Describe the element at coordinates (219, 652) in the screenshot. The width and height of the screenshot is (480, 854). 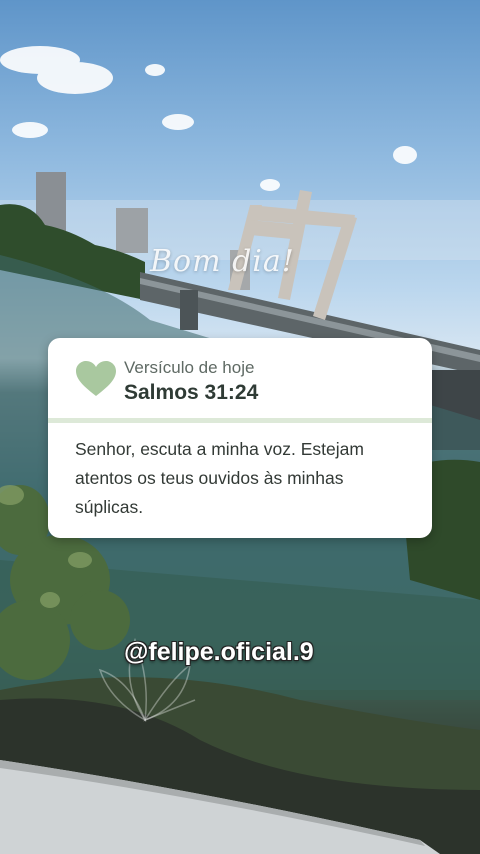
I see `account-handle: @felipe.oficial.9` at that location.